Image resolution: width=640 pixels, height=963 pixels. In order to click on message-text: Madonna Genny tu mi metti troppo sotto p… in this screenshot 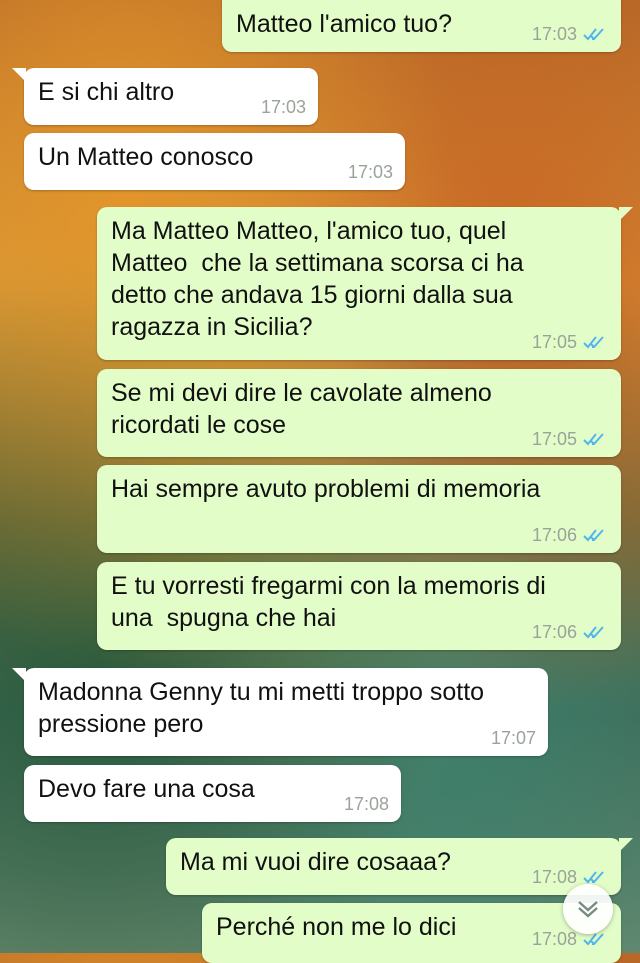, I will do `click(261, 708)`.